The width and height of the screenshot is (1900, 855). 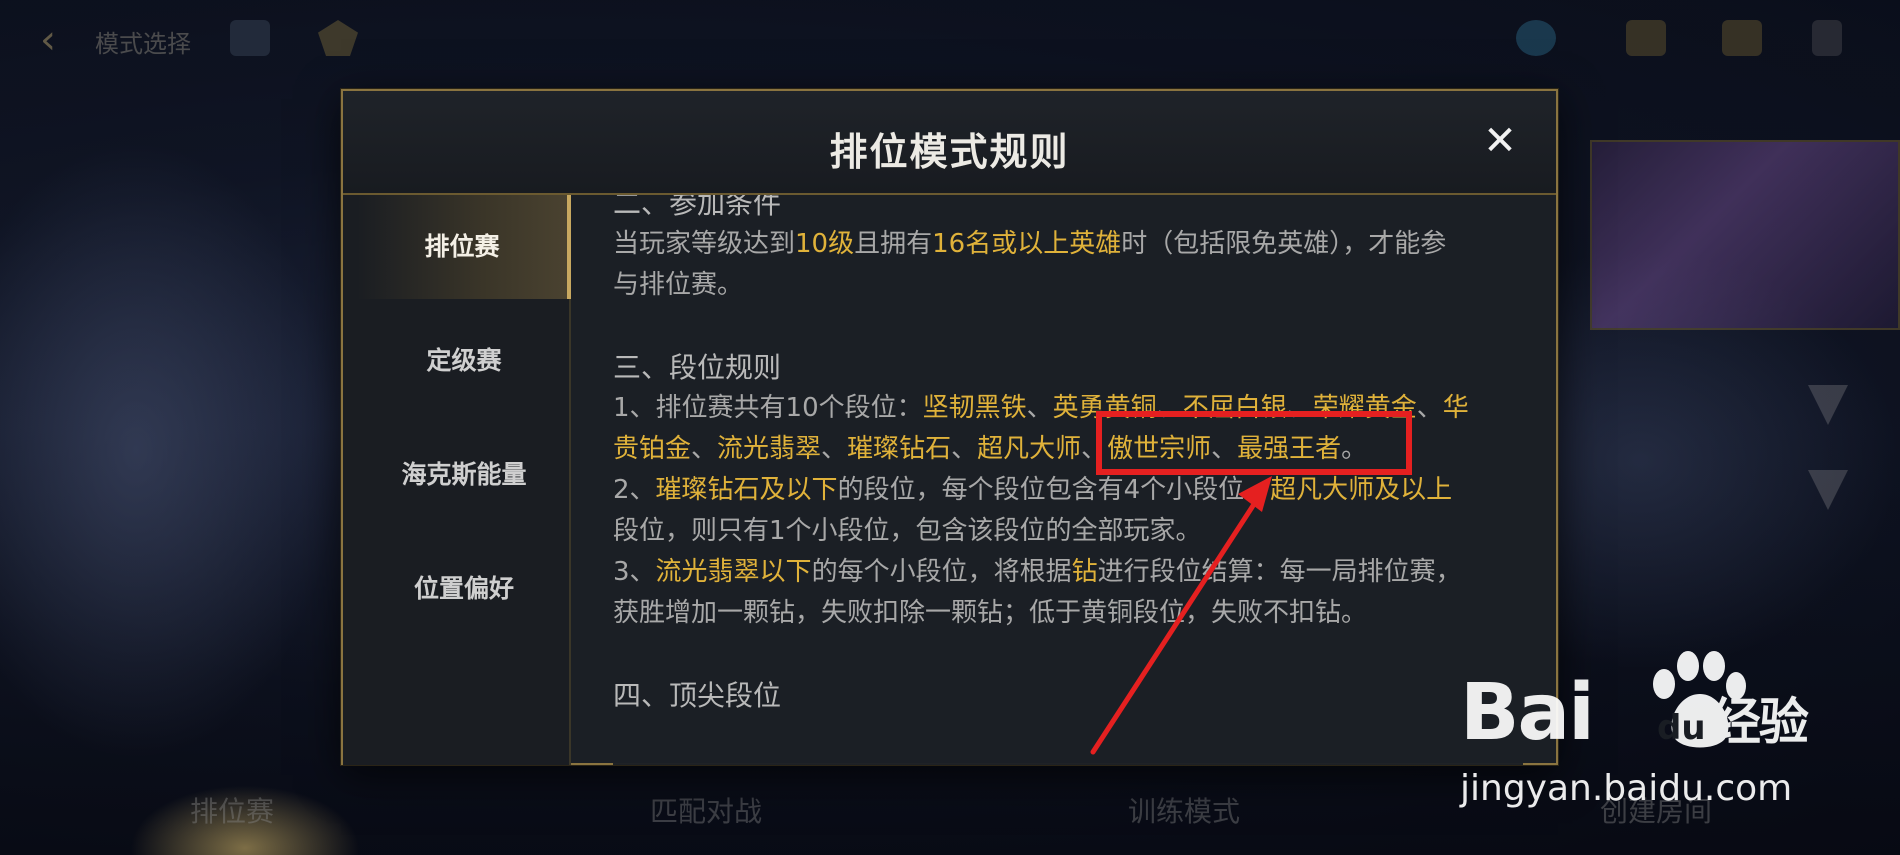 What do you see at coordinates (893, 244) in the screenshot?
I see `text-run: 且拥有` at bounding box center [893, 244].